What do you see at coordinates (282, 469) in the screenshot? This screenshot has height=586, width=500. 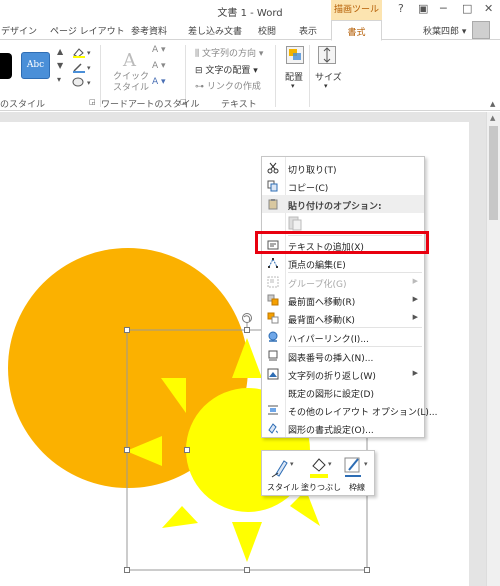 I see `style-brush-icon: ▾` at bounding box center [282, 469].